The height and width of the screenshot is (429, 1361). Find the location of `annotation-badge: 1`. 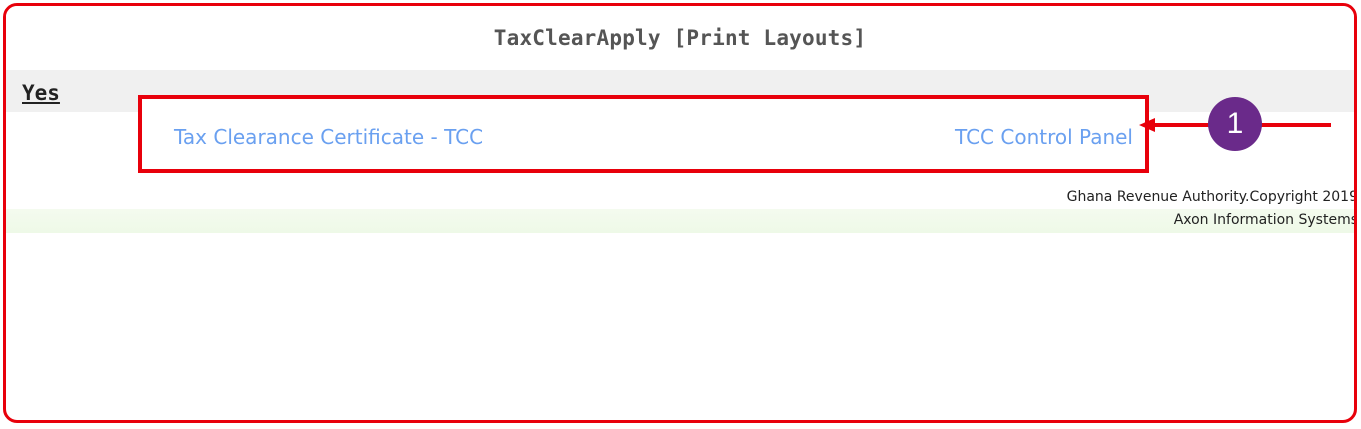

annotation-badge: 1 is located at coordinates (1235, 124).